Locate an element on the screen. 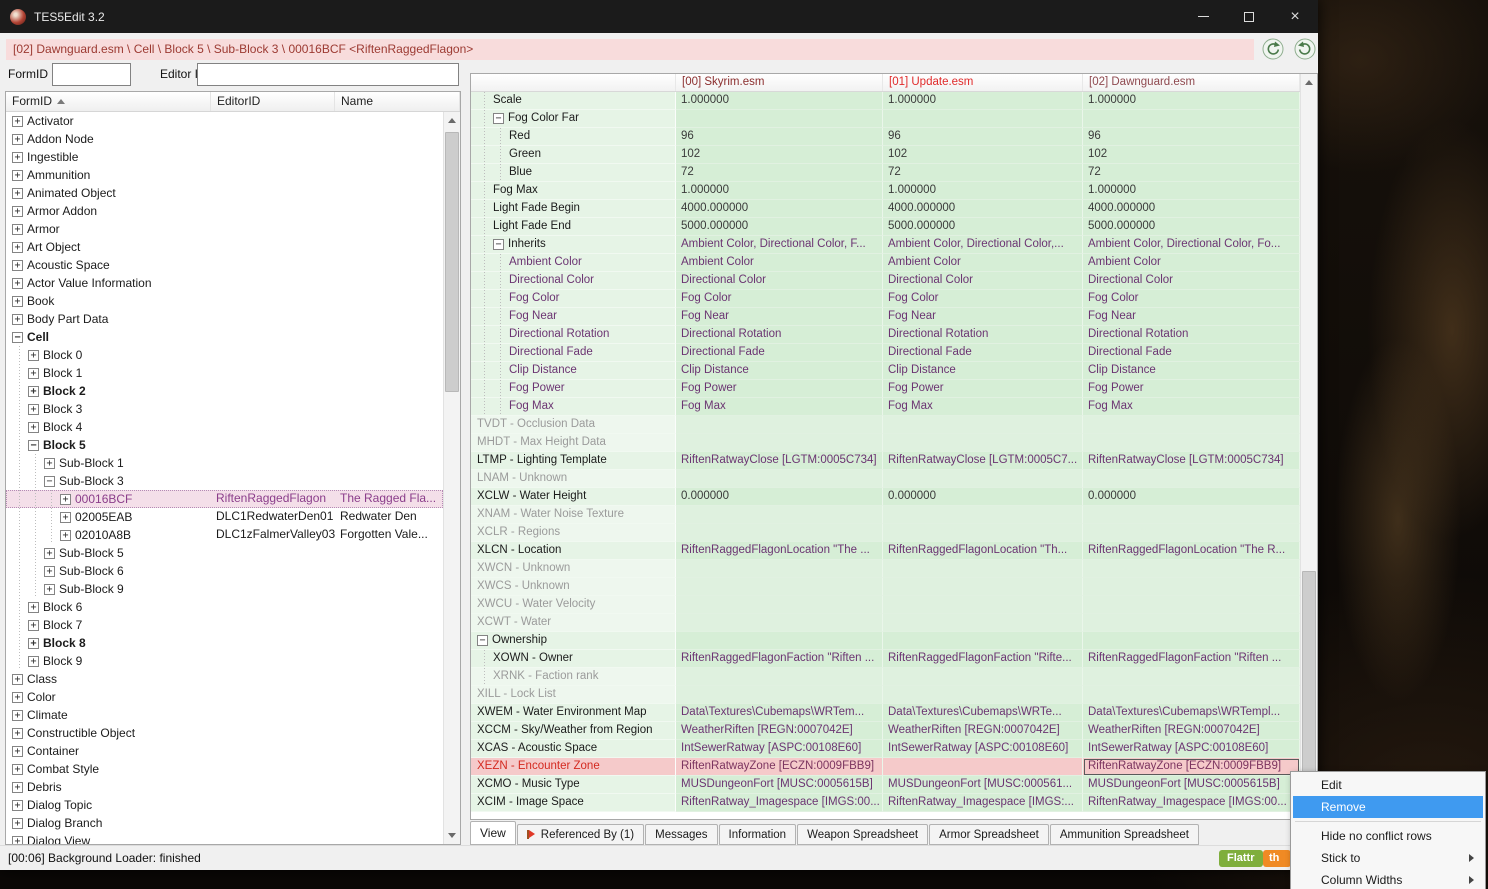 Image resolution: width=1488 pixels, height=889 pixels. detail-cell: Fog Color is located at coordinates (983, 299).